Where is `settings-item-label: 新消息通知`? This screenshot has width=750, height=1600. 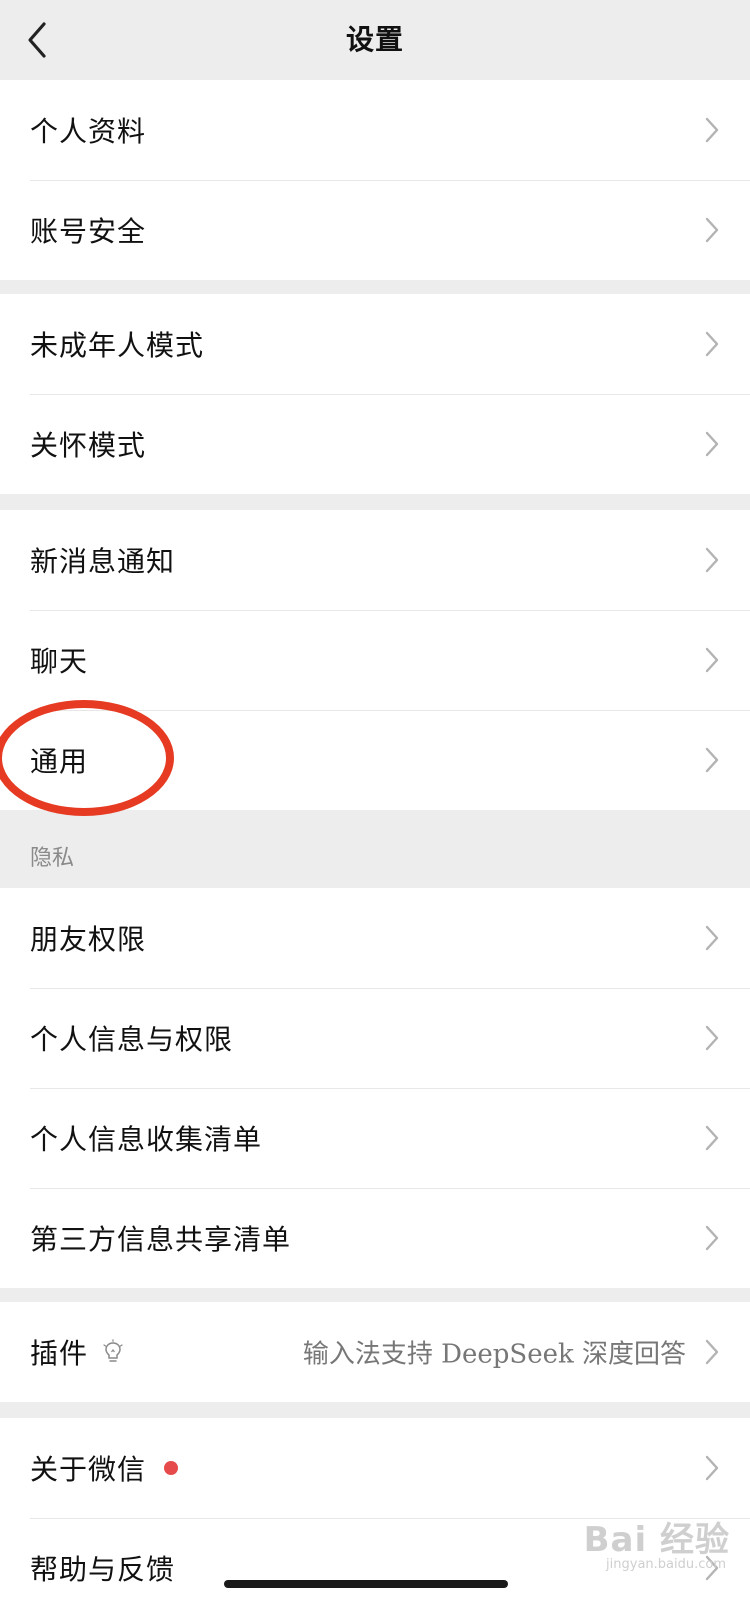 settings-item-label: 新消息通知 is located at coordinates (103, 561).